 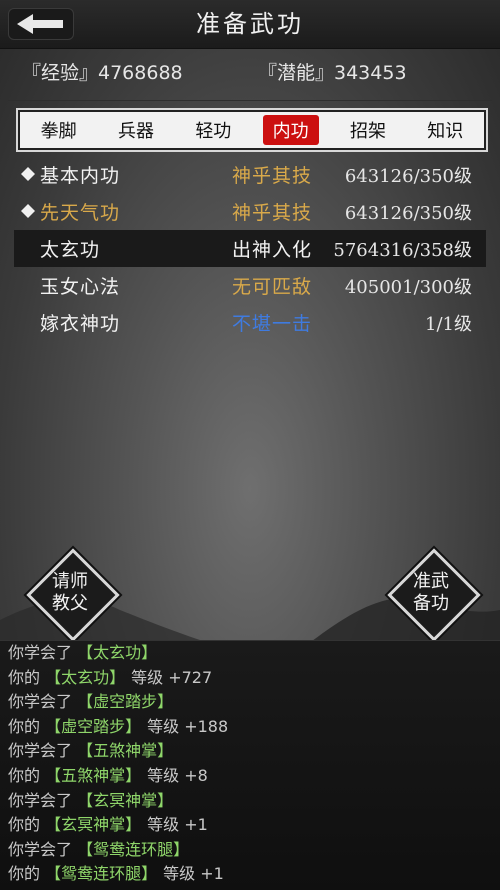 What do you see at coordinates (431, 592) in the screenshot?
I see `prepare-skill-label: 准武 备功` at bounding box center [431, 592].